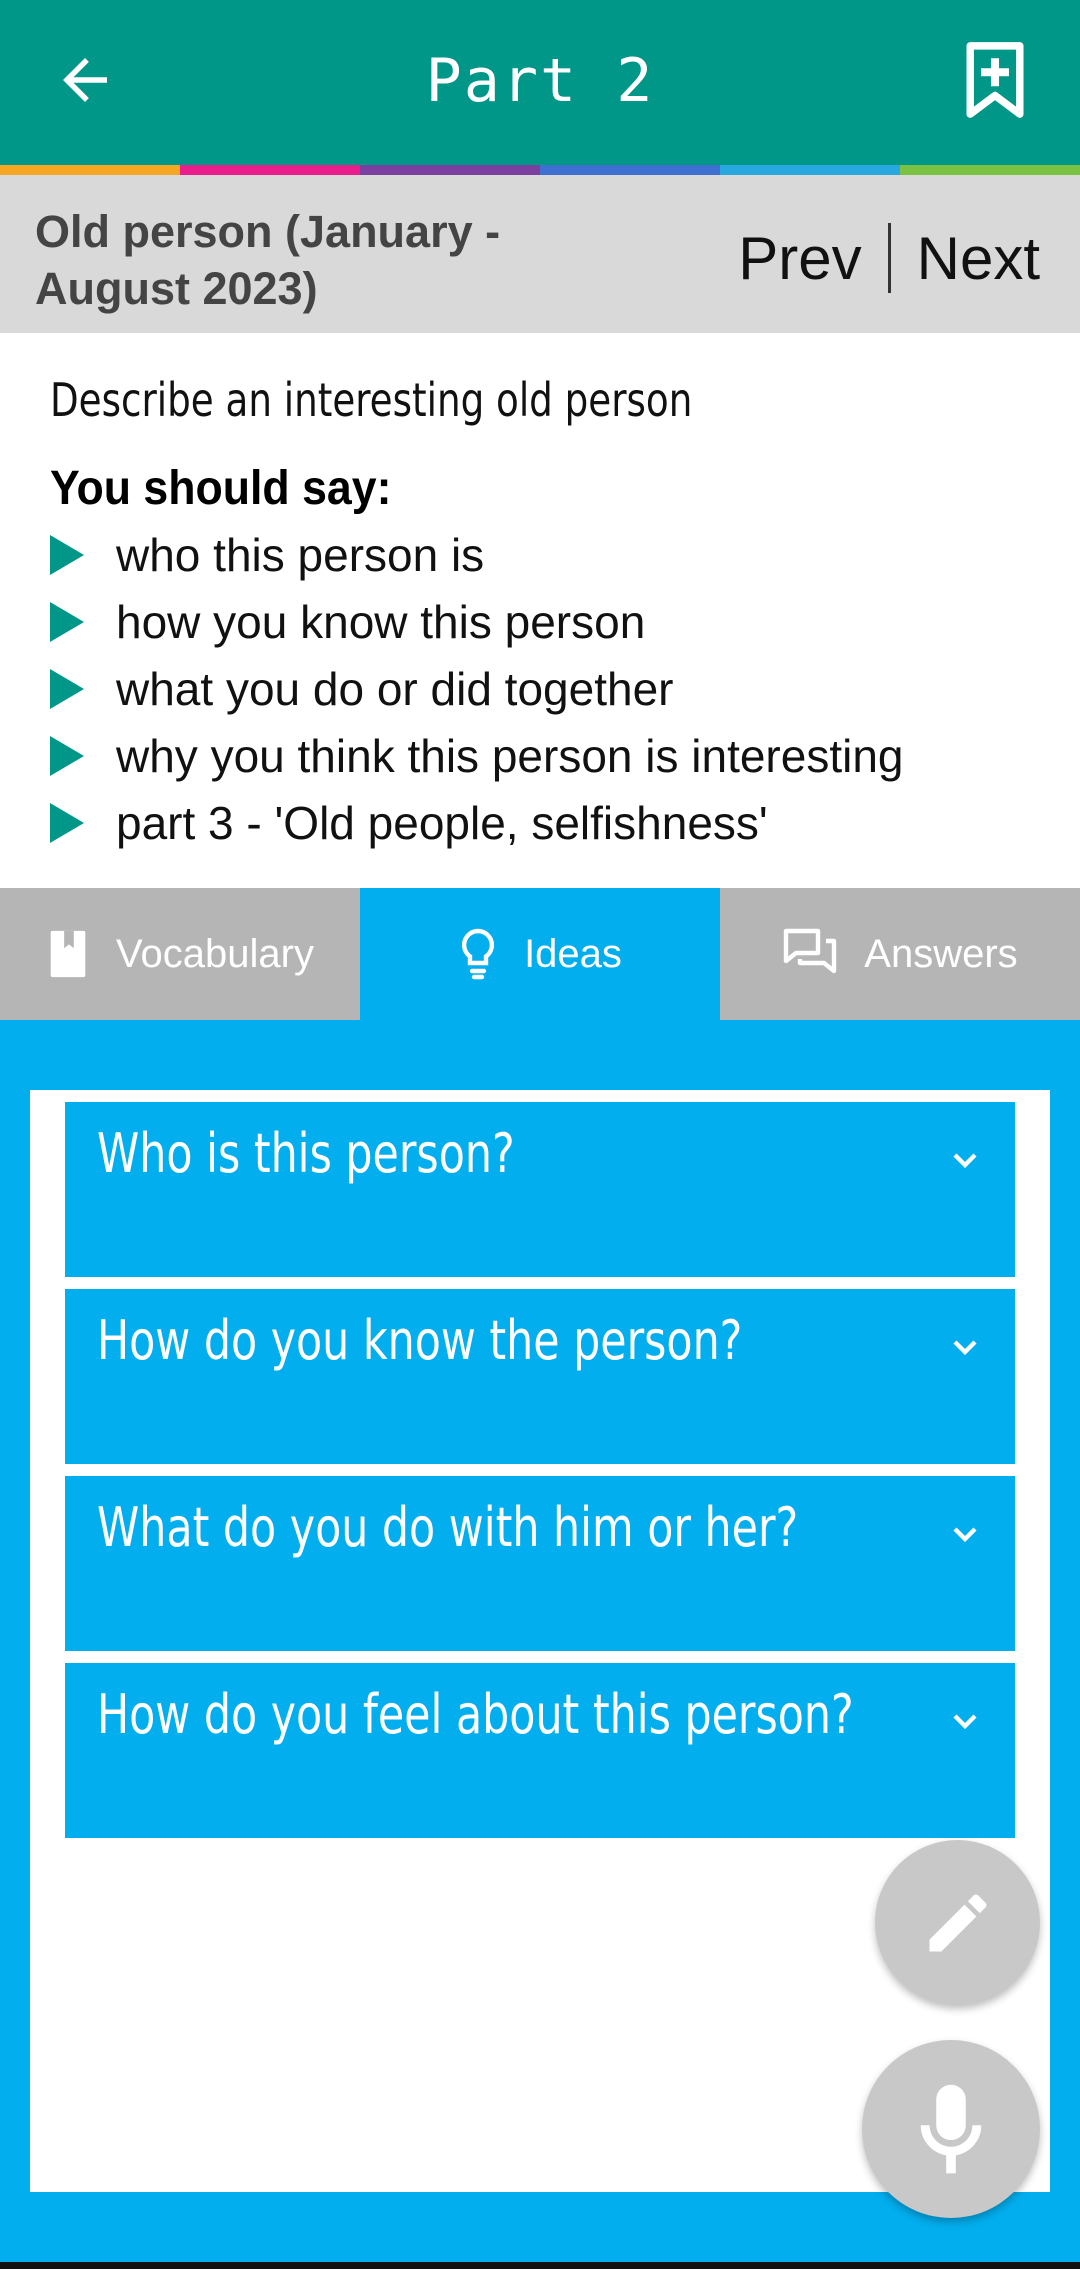  Describe the element at coordinates (306, 1153) in the screenshot. I see `accordion-question: Who is this person?` at that location.